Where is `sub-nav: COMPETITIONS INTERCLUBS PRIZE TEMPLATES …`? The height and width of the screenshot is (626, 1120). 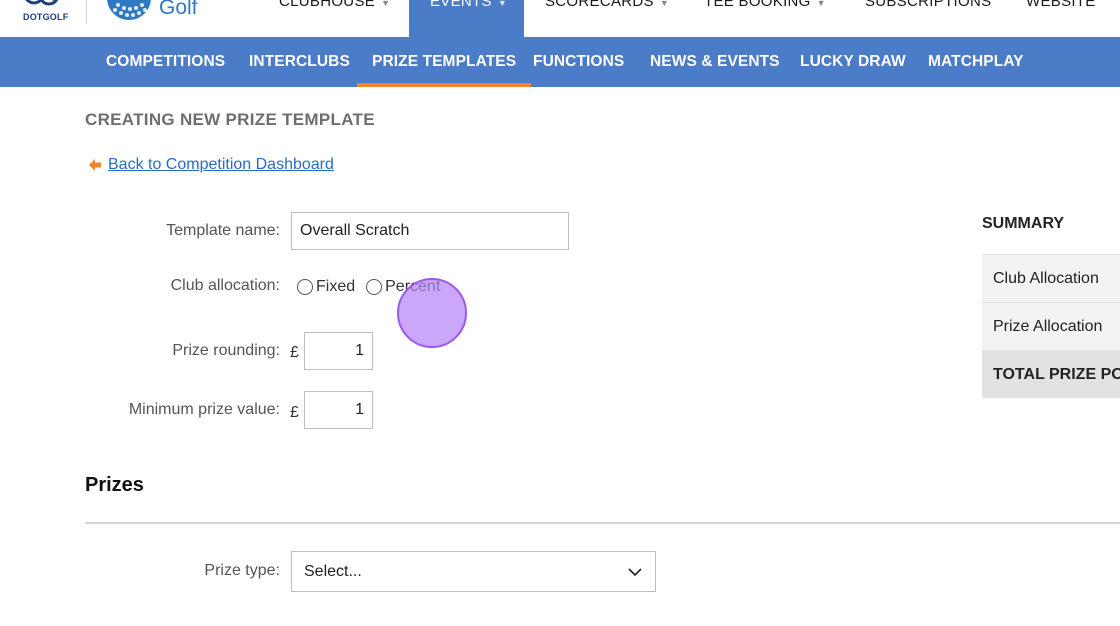 sub-nav: COMPETITIONS INTERCLUBS PRIZE TEMPLATES … is located at coordinates (560, 62).